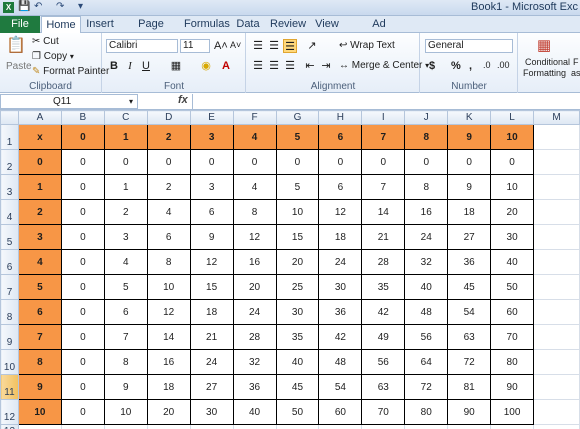 The image size is (580, 429). I want to click on table-header-cell: 9, so click(469, 137).